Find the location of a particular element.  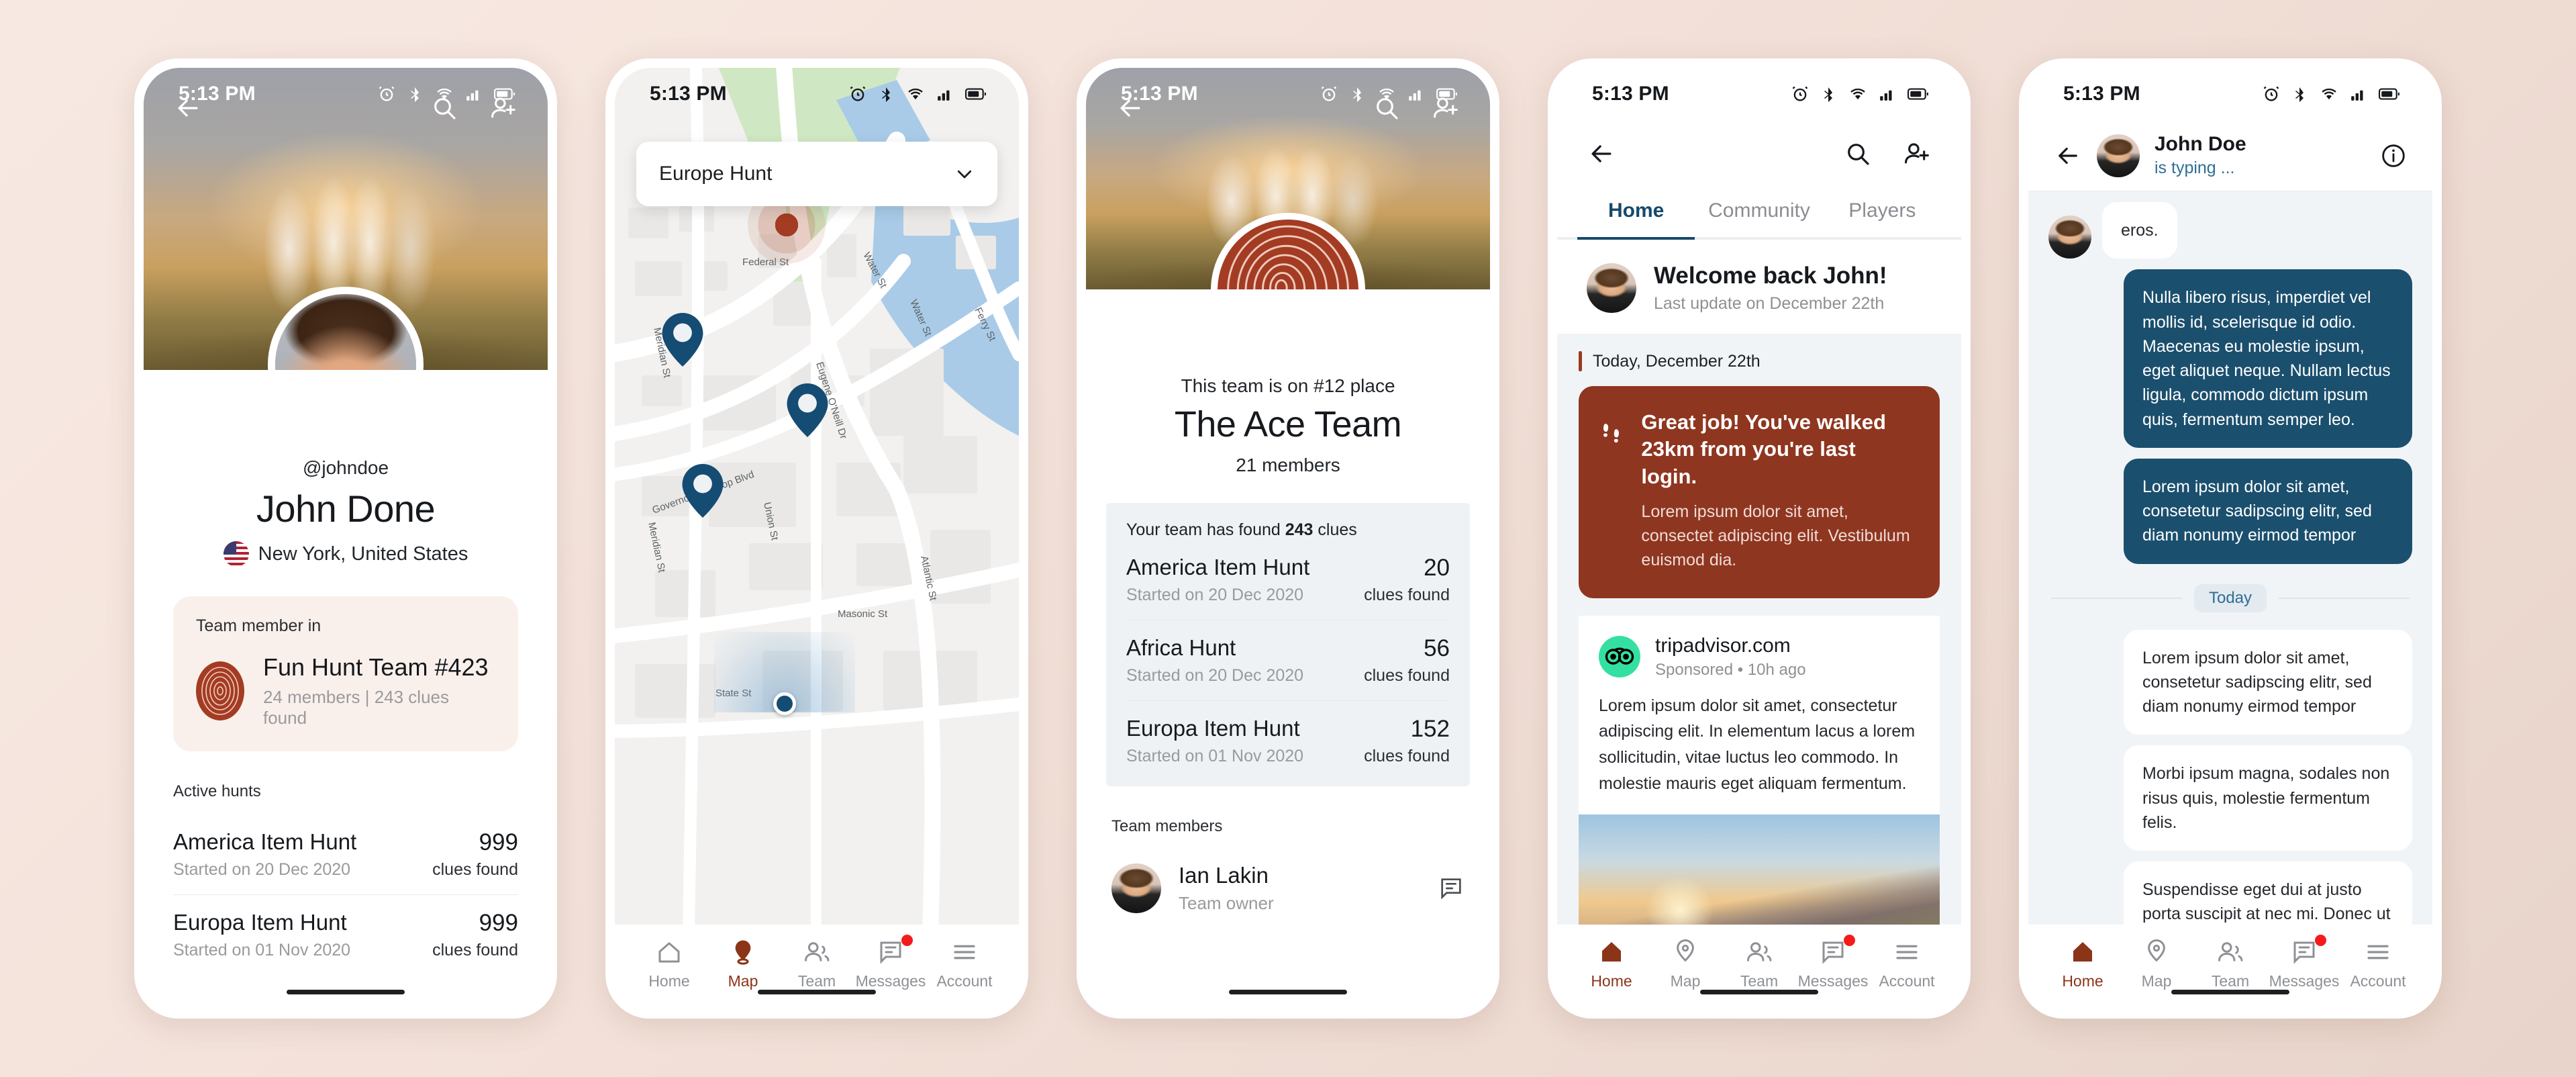

status-icons is located at coordinates (2331, 94).